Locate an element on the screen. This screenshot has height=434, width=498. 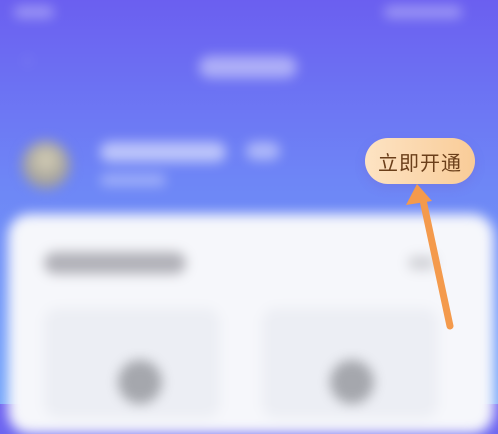
avatar is located at coordinates (46, 165).